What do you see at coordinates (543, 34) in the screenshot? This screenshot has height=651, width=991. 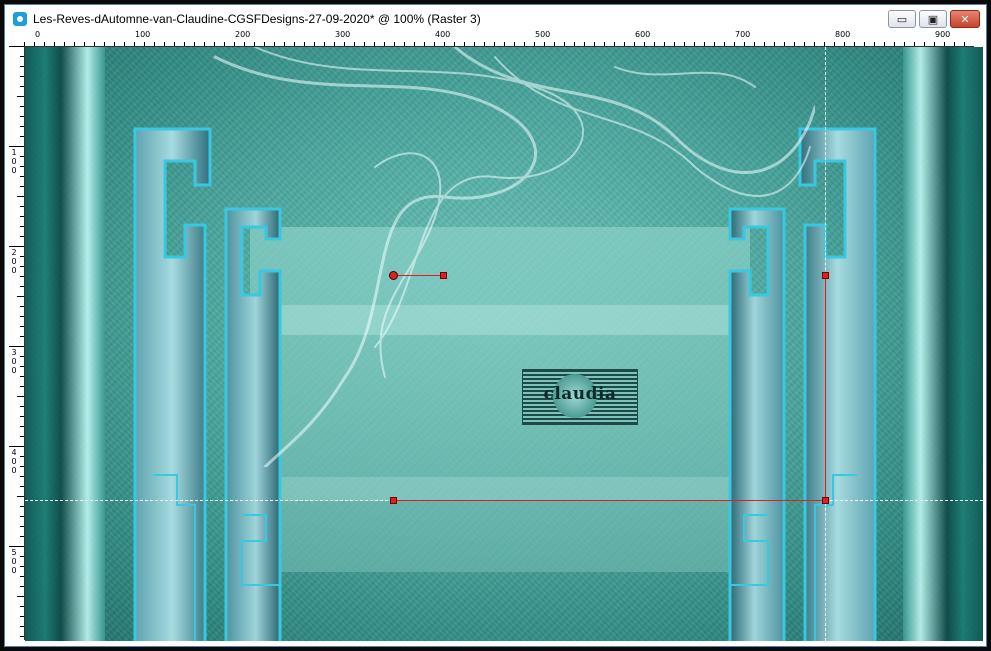 I see `ruler-label: 500` at bounding box center [543, 34].